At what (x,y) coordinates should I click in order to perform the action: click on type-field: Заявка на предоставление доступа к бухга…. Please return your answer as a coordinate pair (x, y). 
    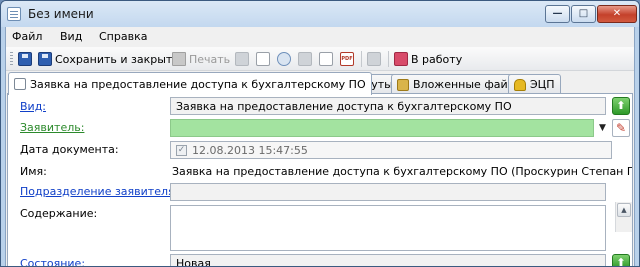
    Looking at the image, I should click on (388, 106).